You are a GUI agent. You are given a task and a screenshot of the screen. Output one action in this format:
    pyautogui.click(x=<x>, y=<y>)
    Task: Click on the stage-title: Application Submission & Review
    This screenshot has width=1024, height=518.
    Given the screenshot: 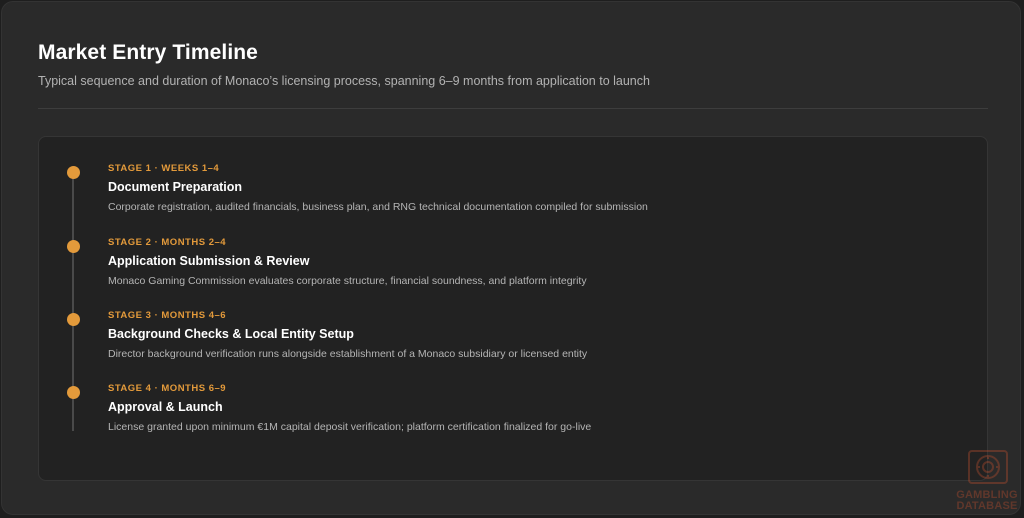 What is the action you would take?
    pyautogui.click(x=209, y=261)
    